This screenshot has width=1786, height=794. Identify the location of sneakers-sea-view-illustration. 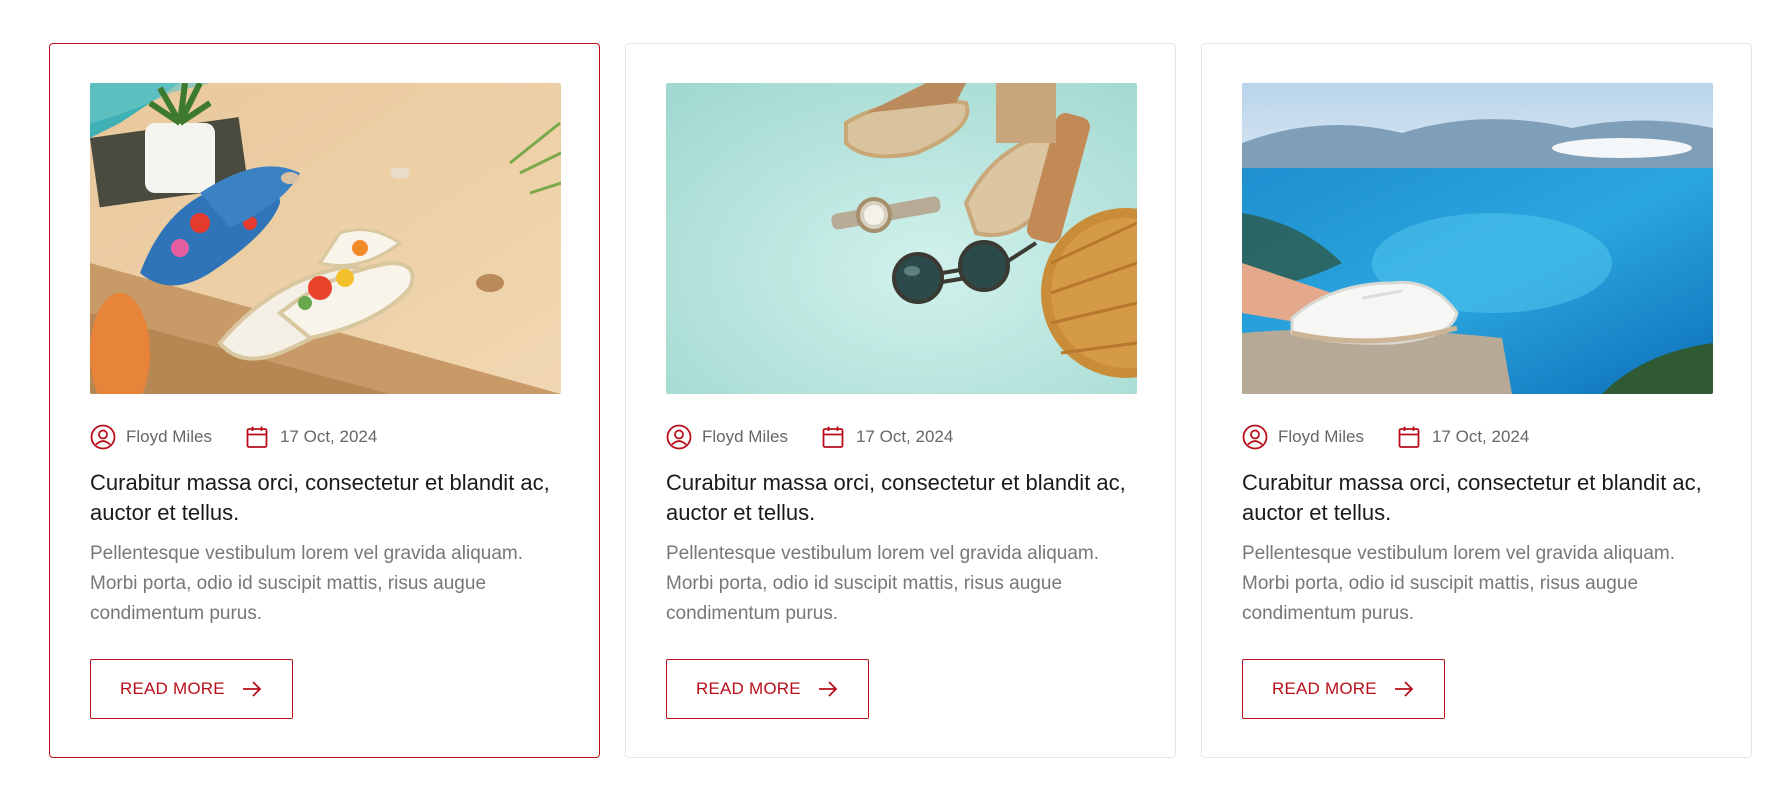
(1477, 238).